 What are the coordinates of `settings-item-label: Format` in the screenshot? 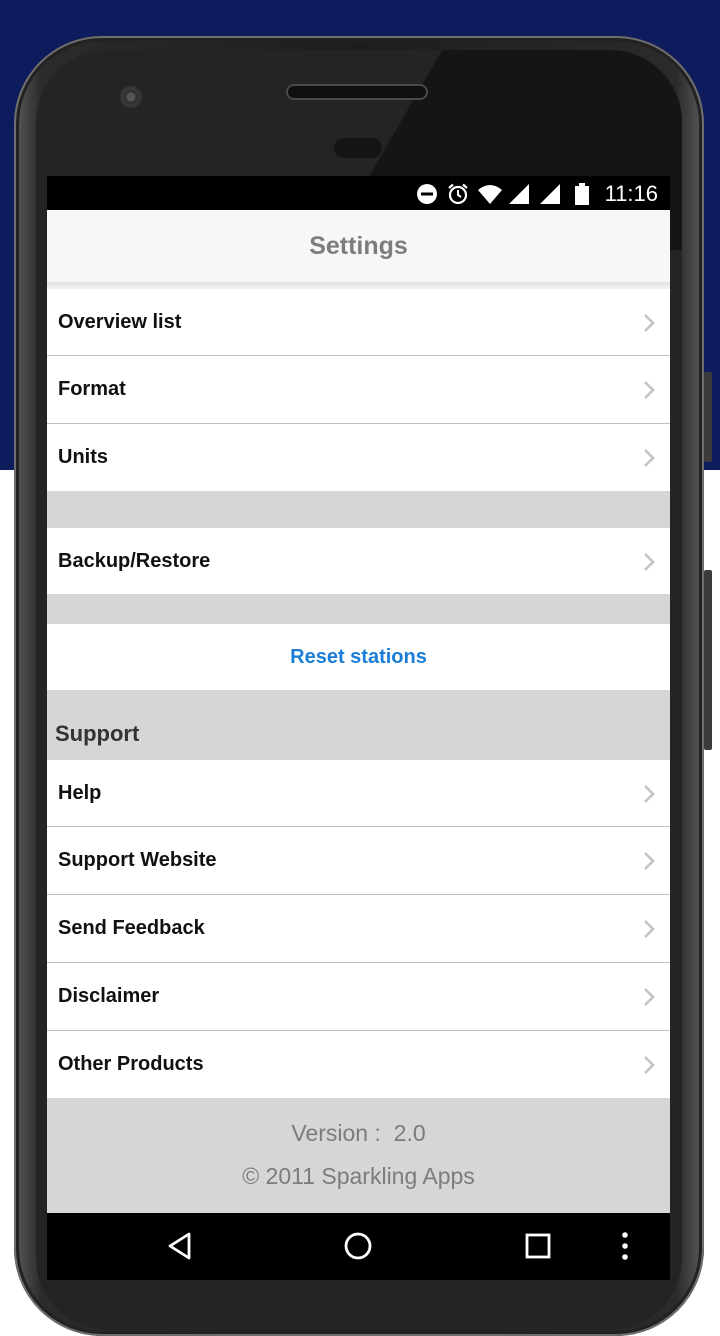 It's located at (92, 389).